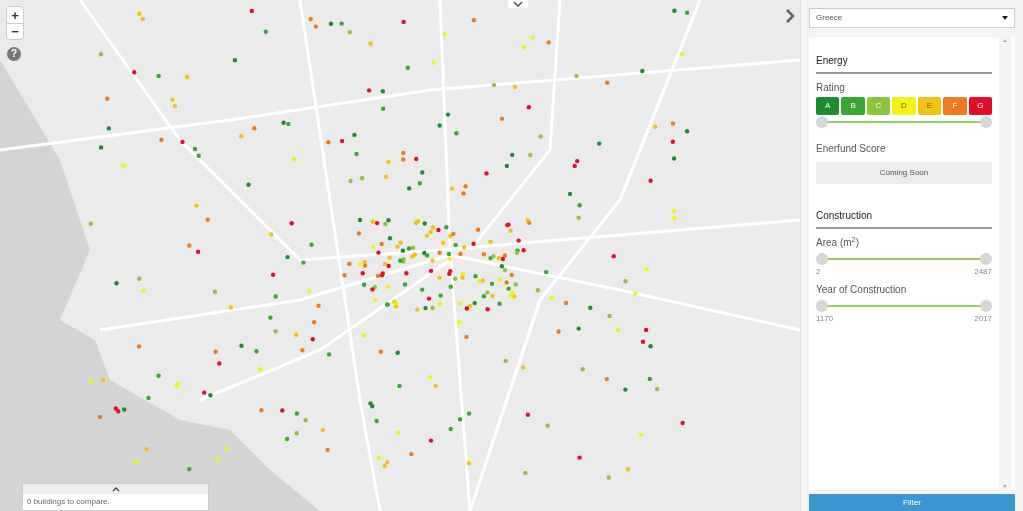 The image size is (1023, 511). Describe the element at coordinates (904, 63) in the screenshot. I see `section-heading: Energy` at that location.